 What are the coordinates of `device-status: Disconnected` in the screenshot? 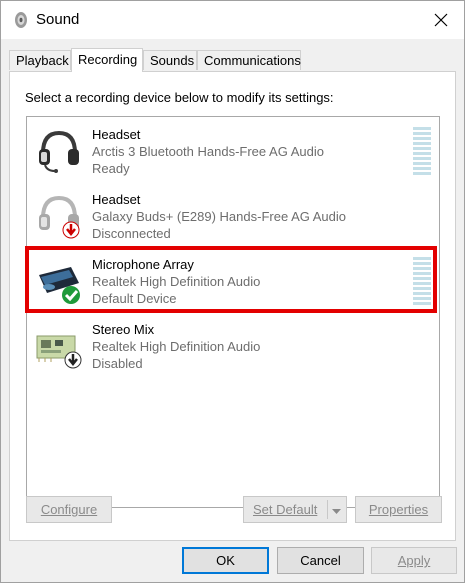 It's located at (131, 233).